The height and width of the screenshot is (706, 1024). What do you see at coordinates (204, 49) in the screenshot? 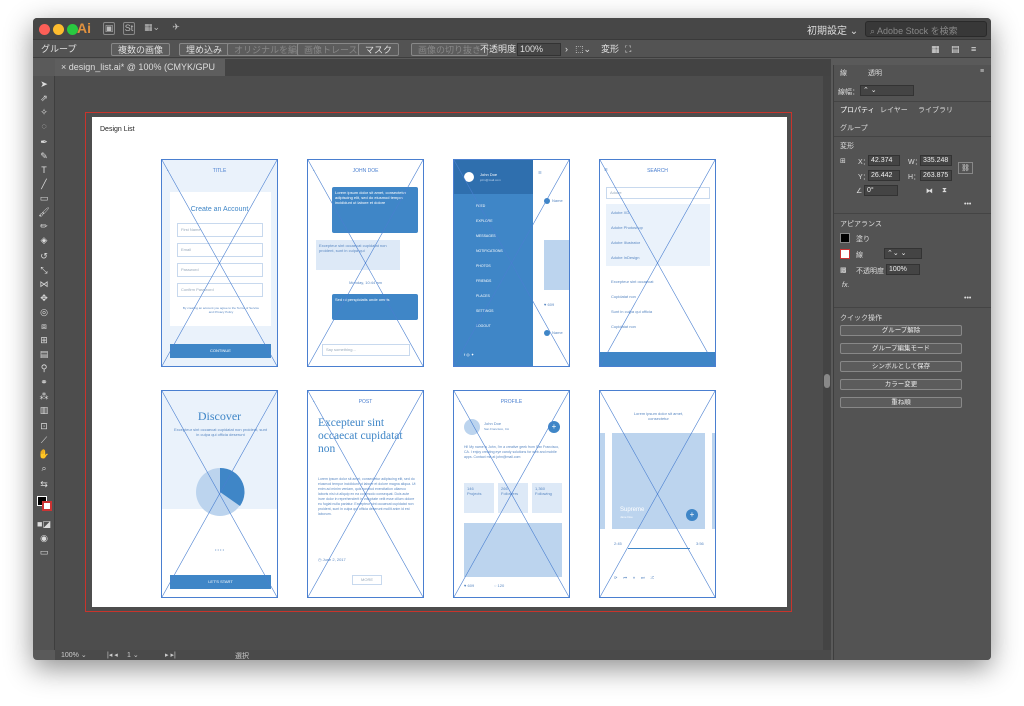
I see `embed-button: 埋め込み` at bounding box center [204, 49].